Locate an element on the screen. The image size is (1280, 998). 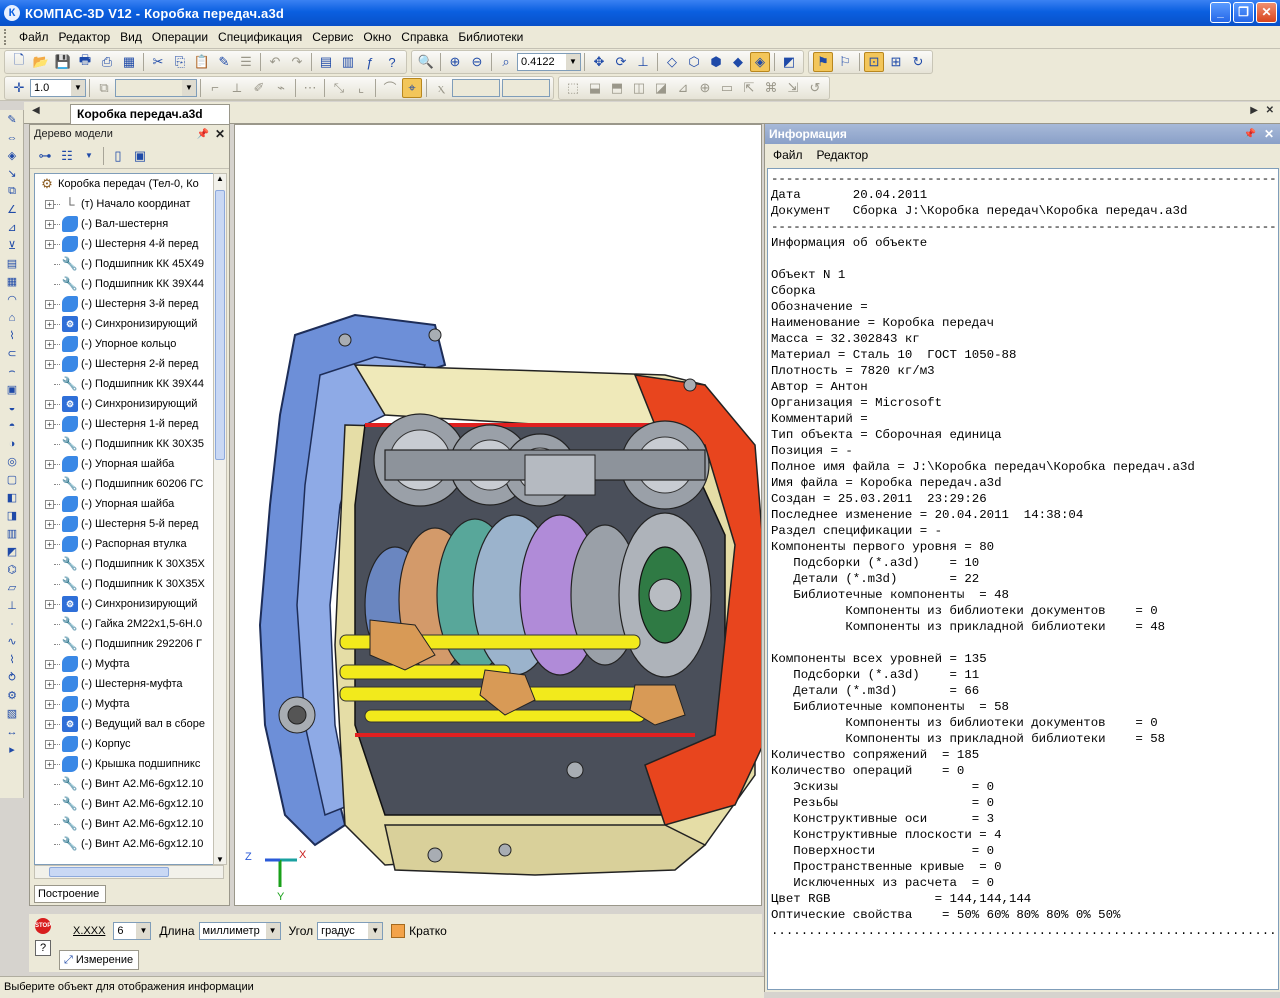
helix-icon: ⥁ is located at coordinates (12, 677).